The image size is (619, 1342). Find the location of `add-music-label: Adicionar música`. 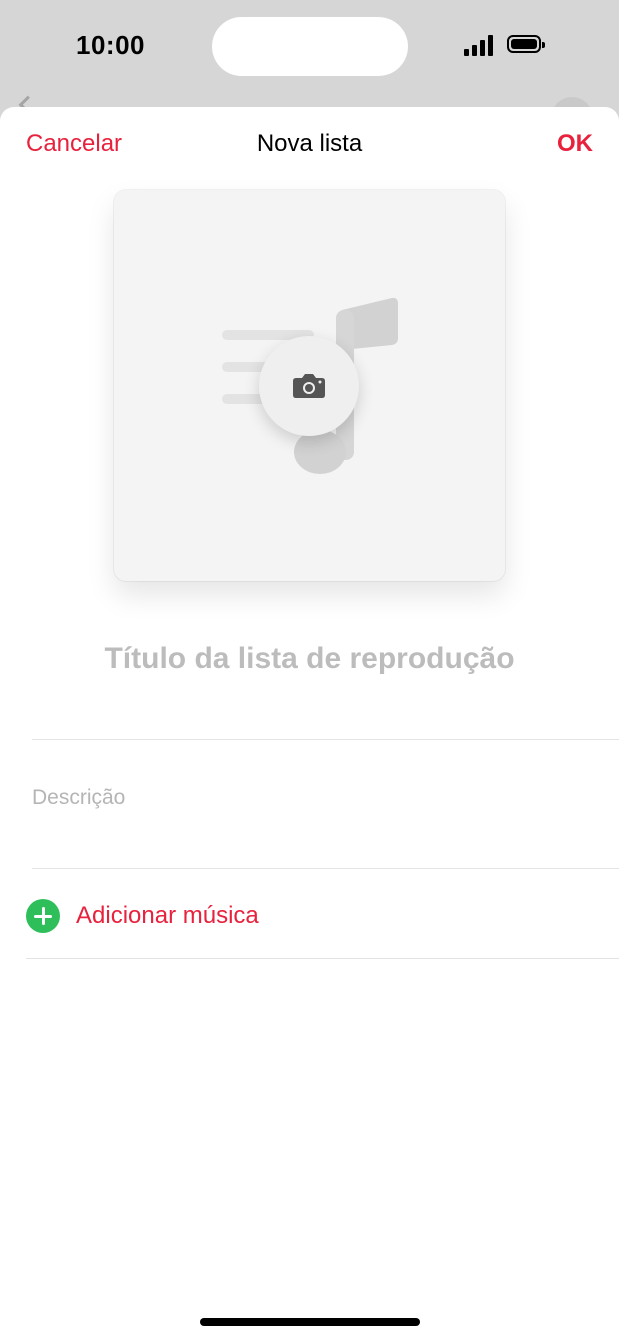

add-music-label: Adicionar música is located at coordinates (167, 915).